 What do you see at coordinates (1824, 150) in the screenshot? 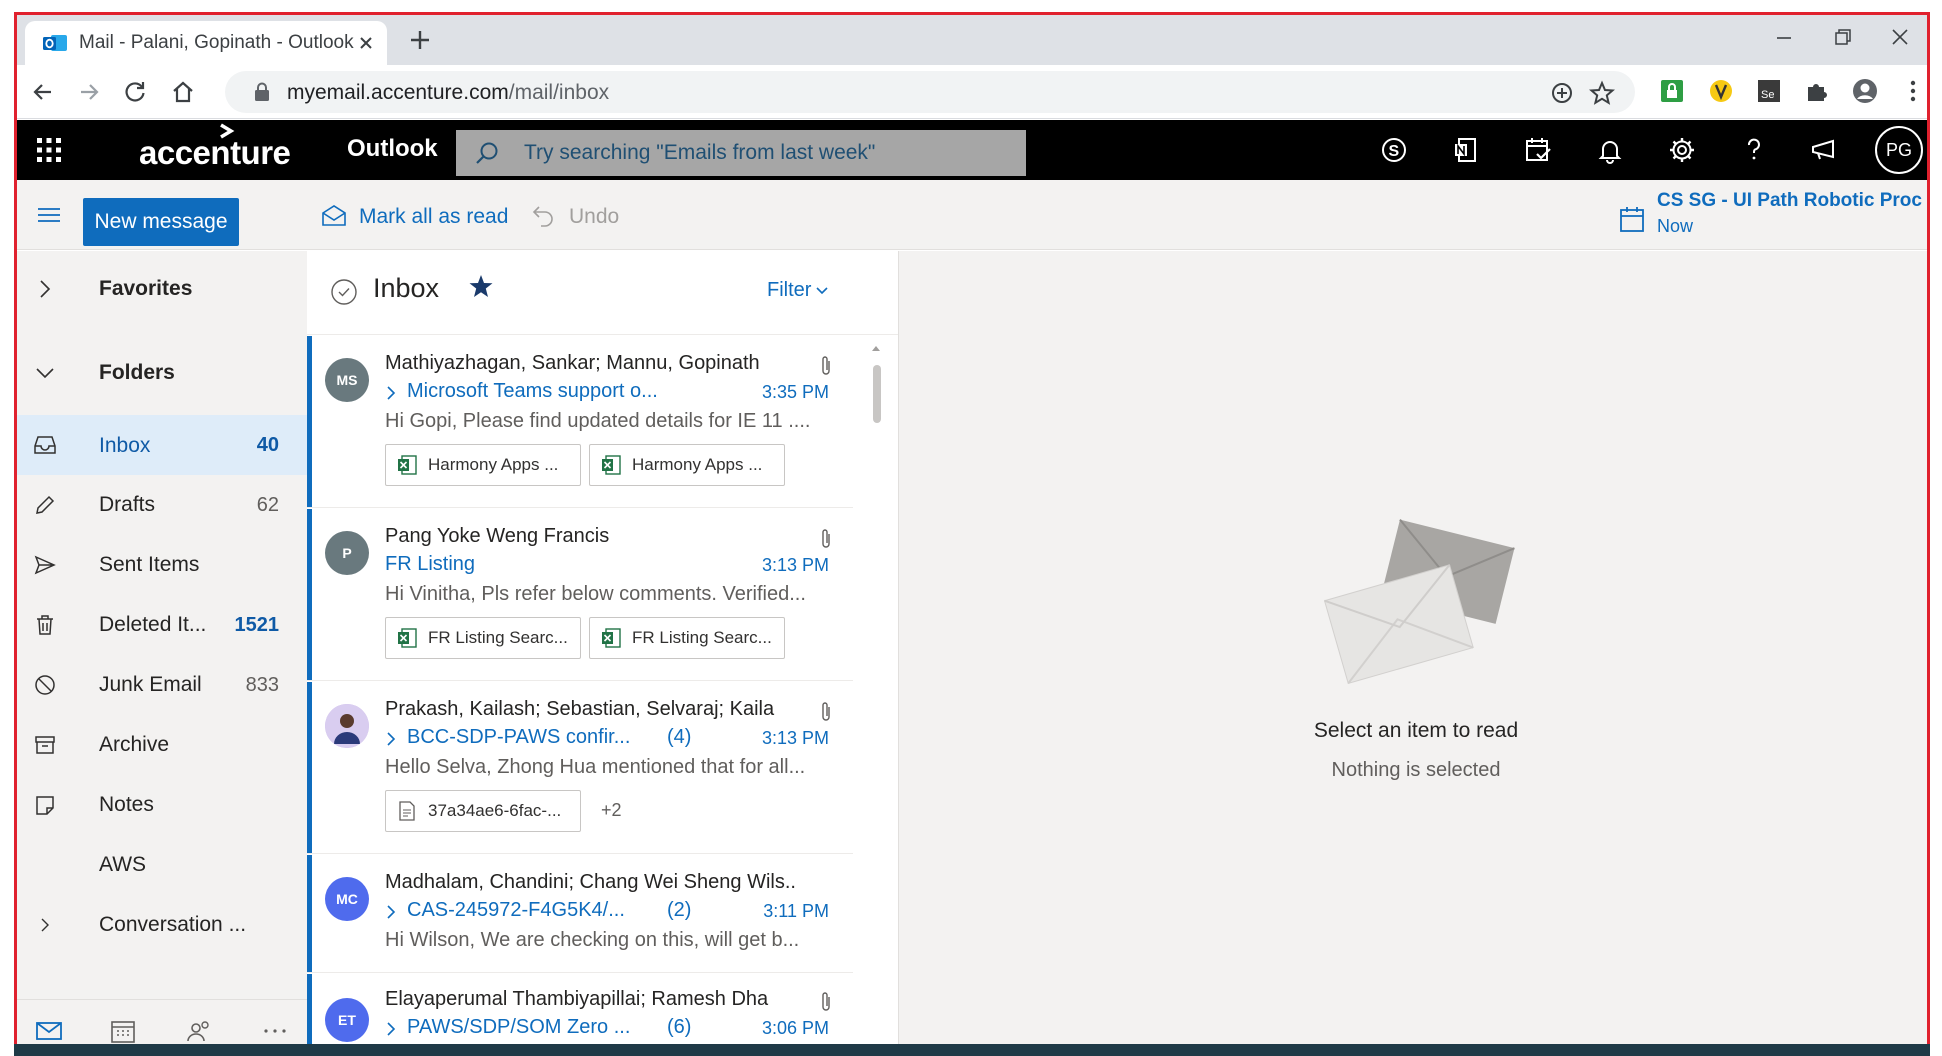
I see `feedback-megaphone-icon` at bounding box center [1824, 150].